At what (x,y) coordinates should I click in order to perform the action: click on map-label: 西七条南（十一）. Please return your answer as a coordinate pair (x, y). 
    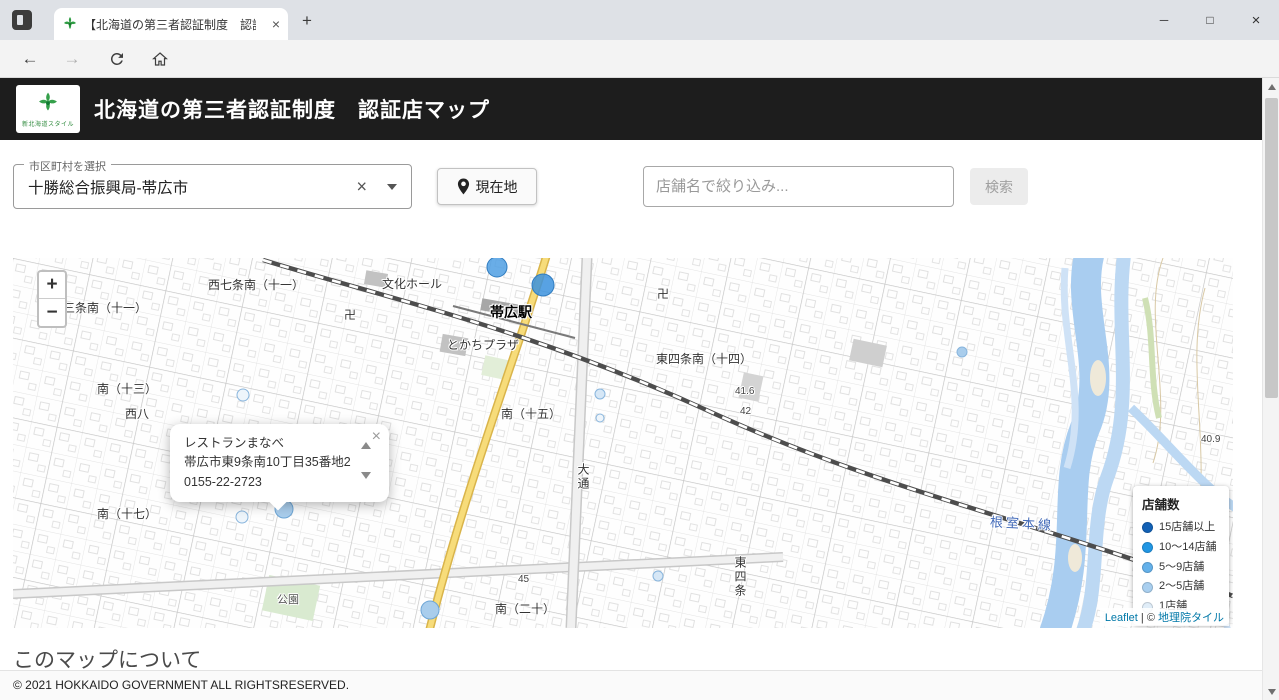
    Looking at the image, I should click on (256, 285).